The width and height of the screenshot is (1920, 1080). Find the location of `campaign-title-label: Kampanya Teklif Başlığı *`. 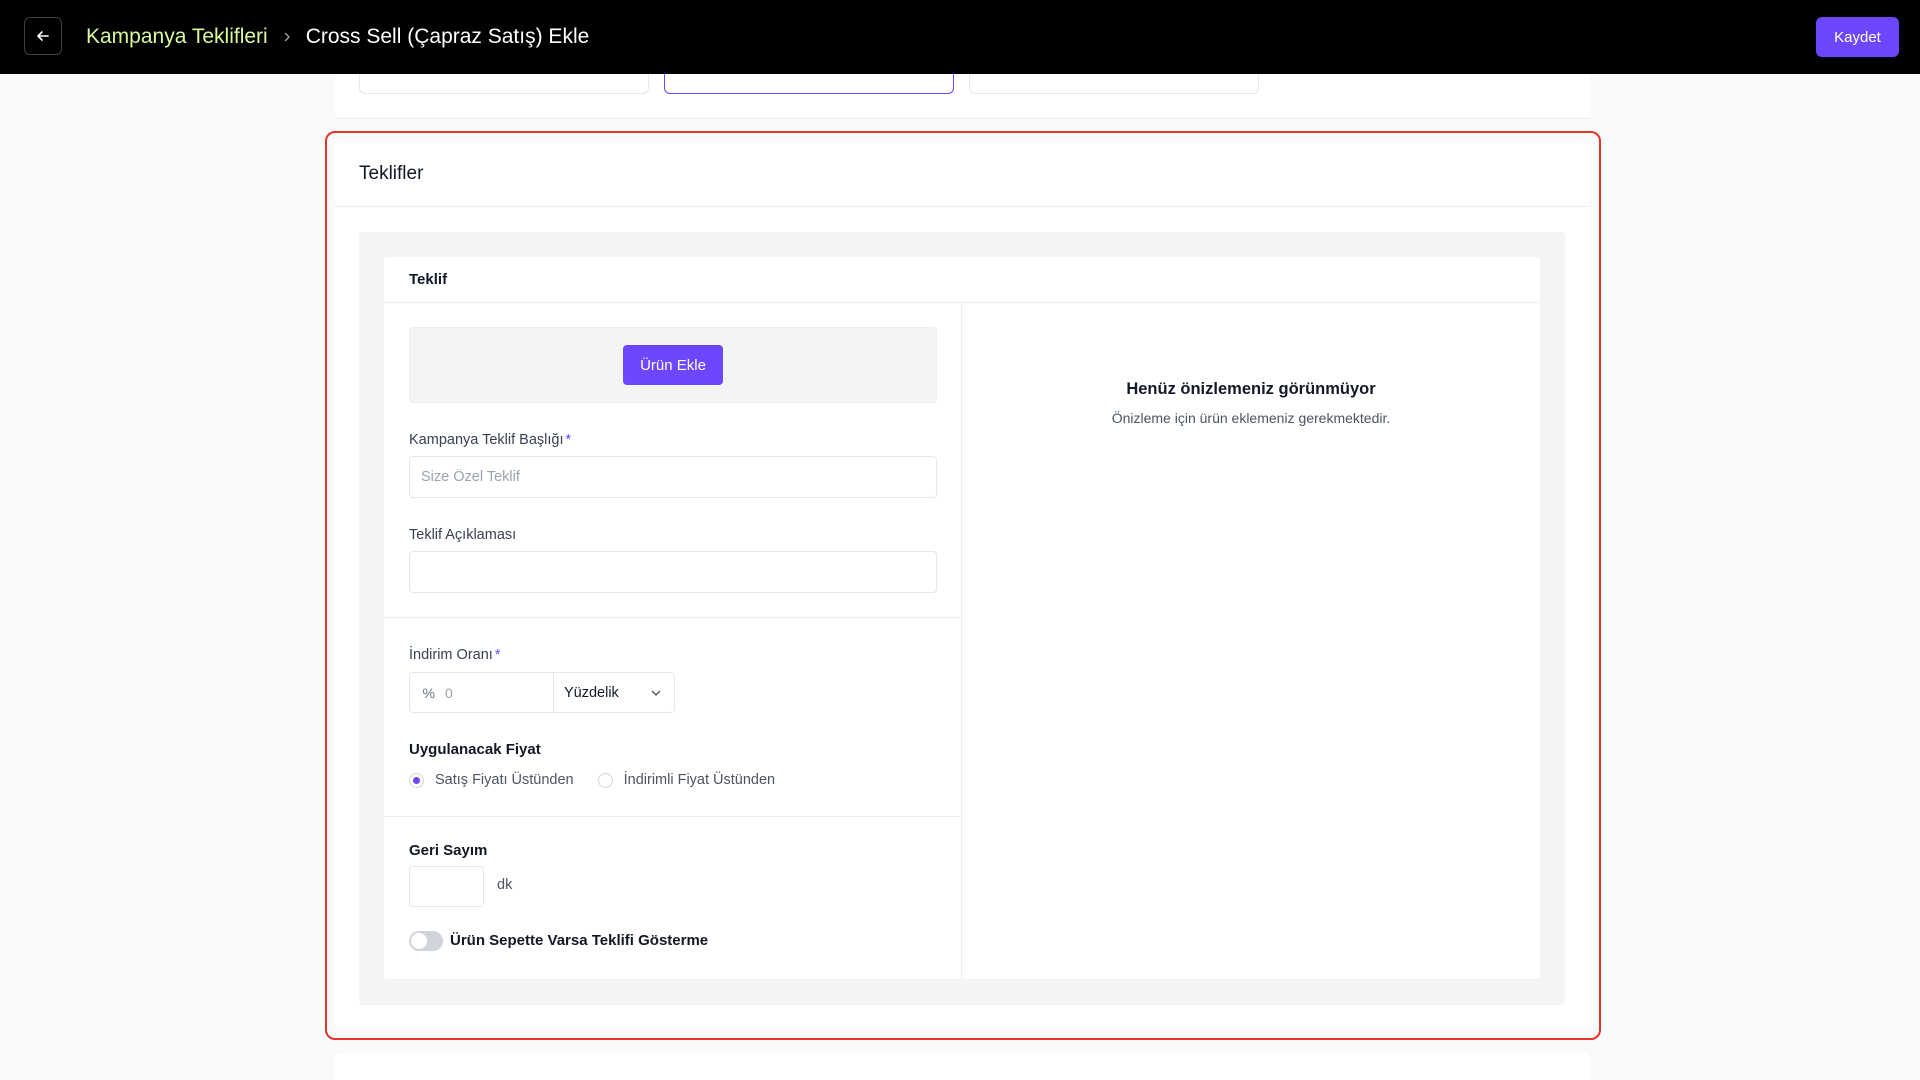

campaign-title-label: Kampanya Teklif Başlığı * is located at coordinates (490, 440).